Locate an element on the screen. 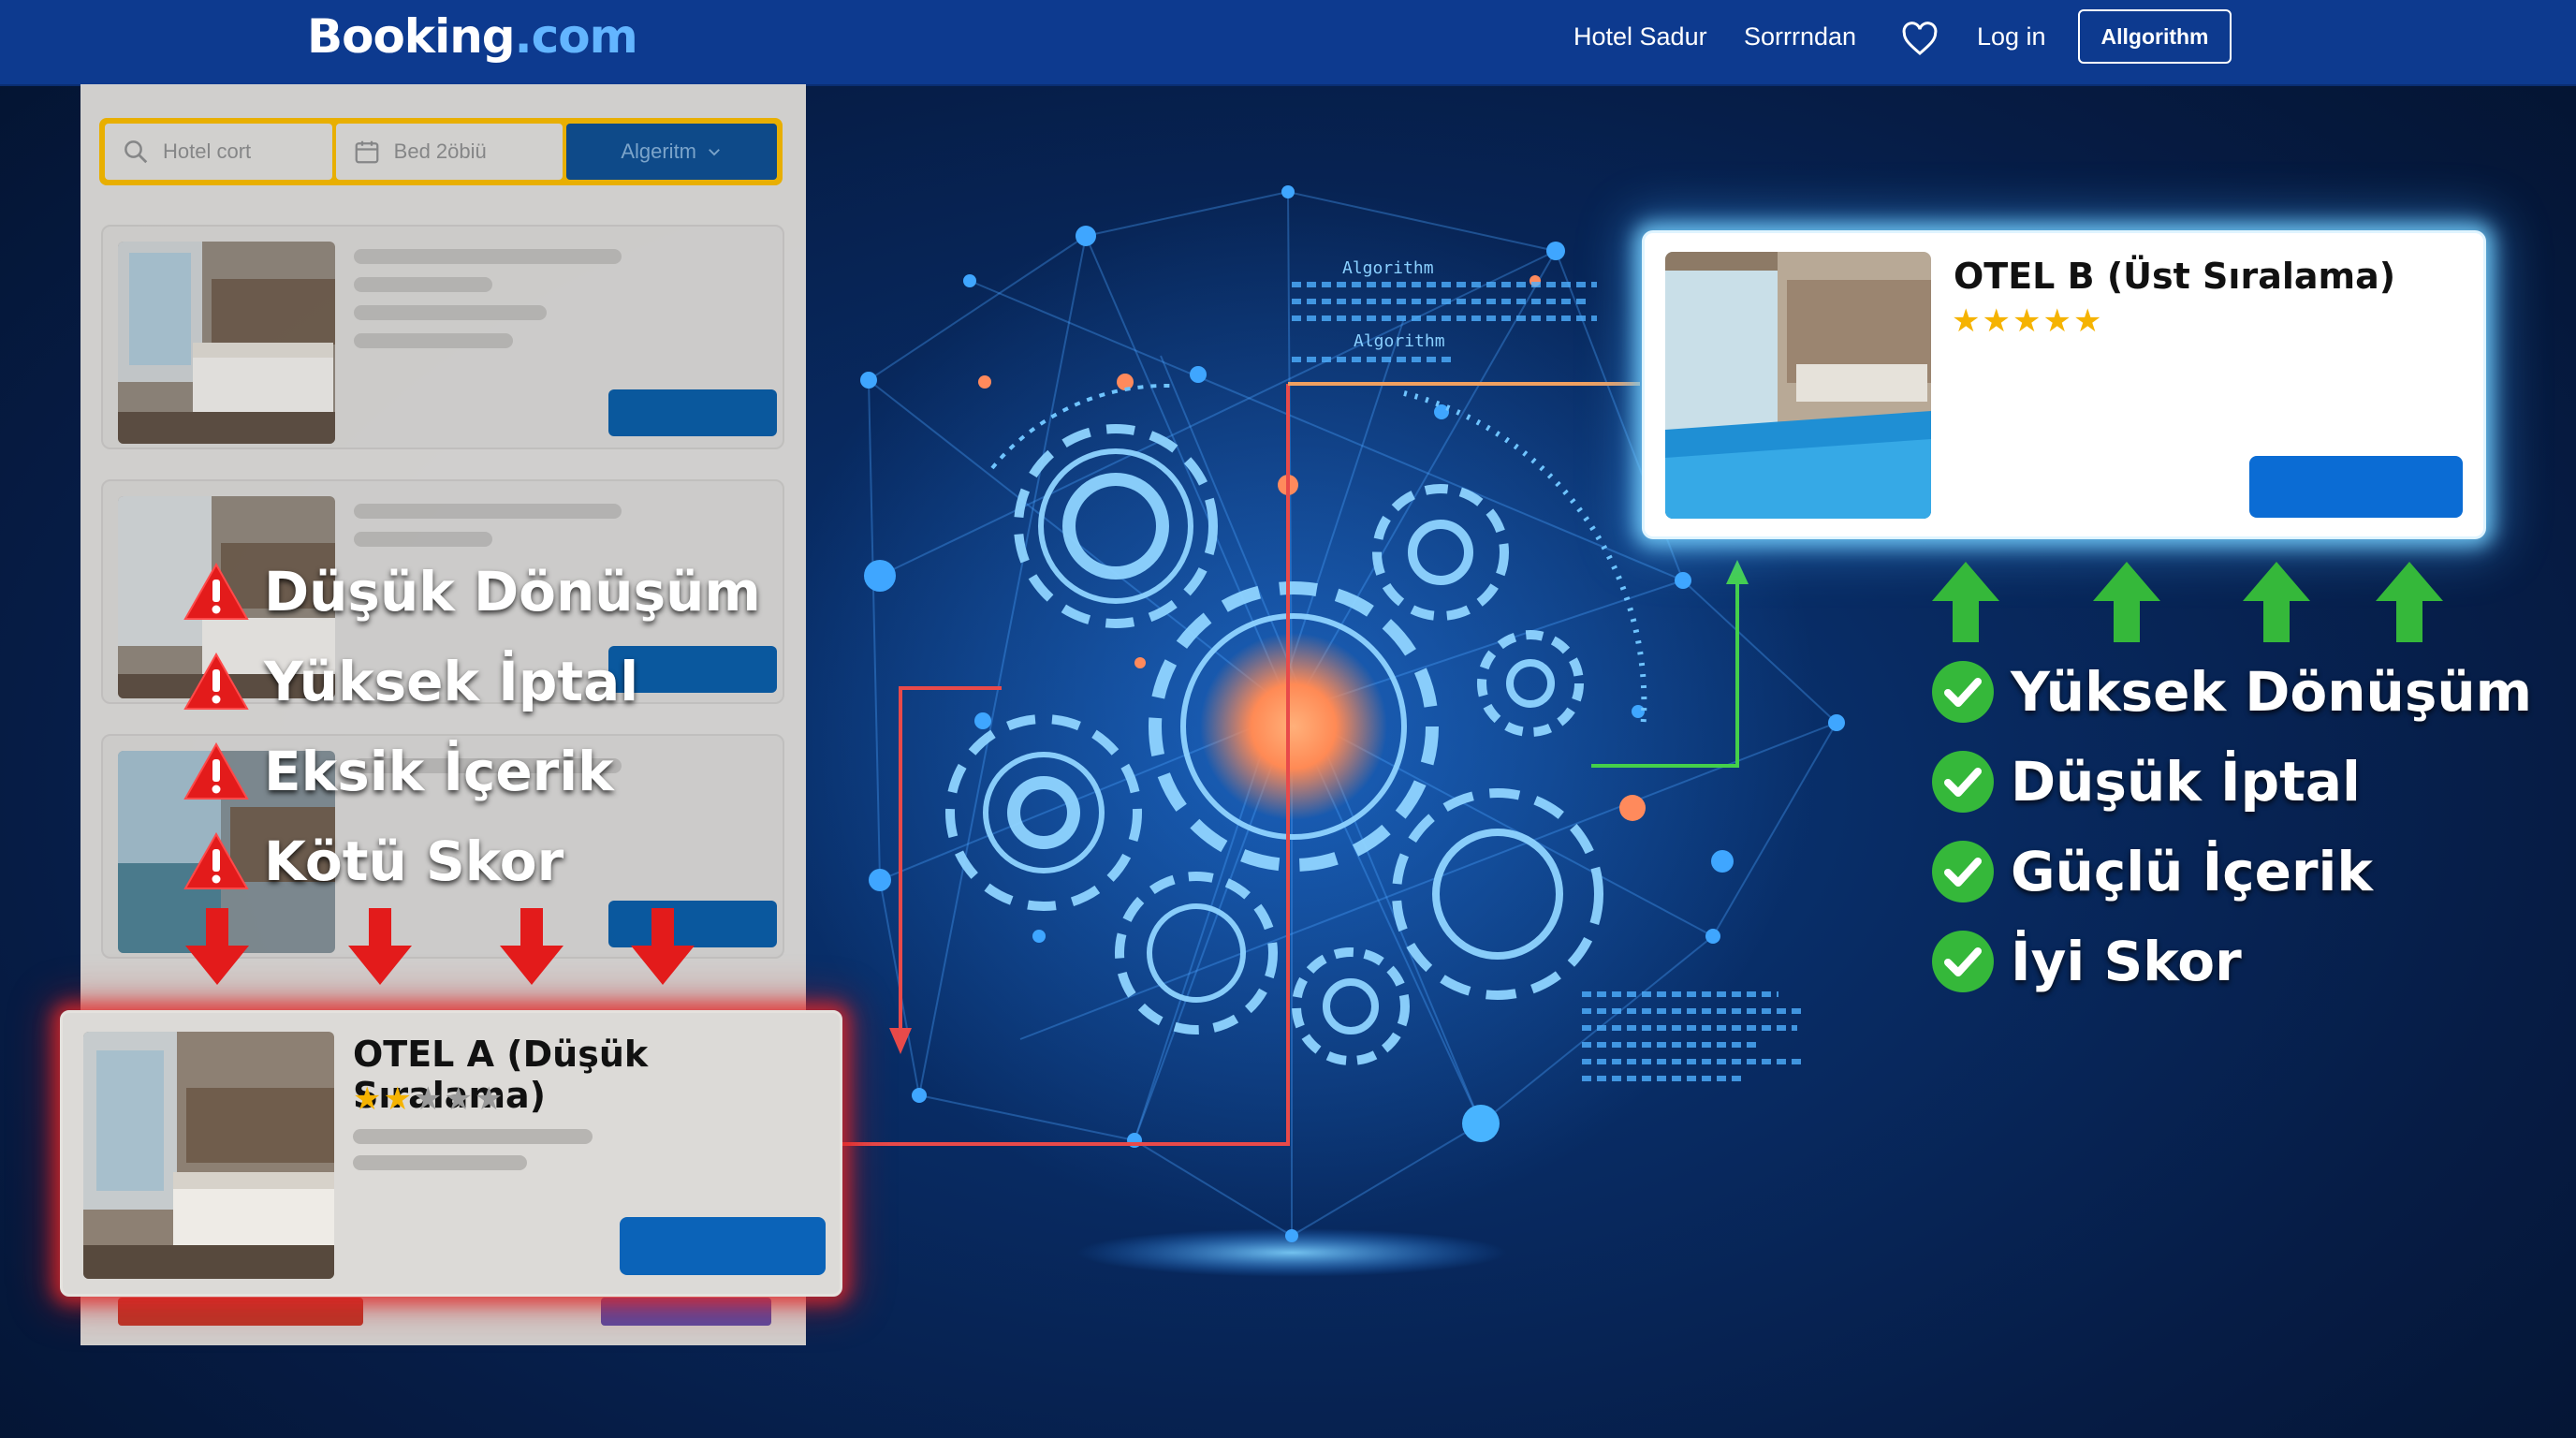 The height and width of the screenshot is (1438, 2576). hotel-b-rating-stars: ★★★★★ is located at coordinates (2027, 321).